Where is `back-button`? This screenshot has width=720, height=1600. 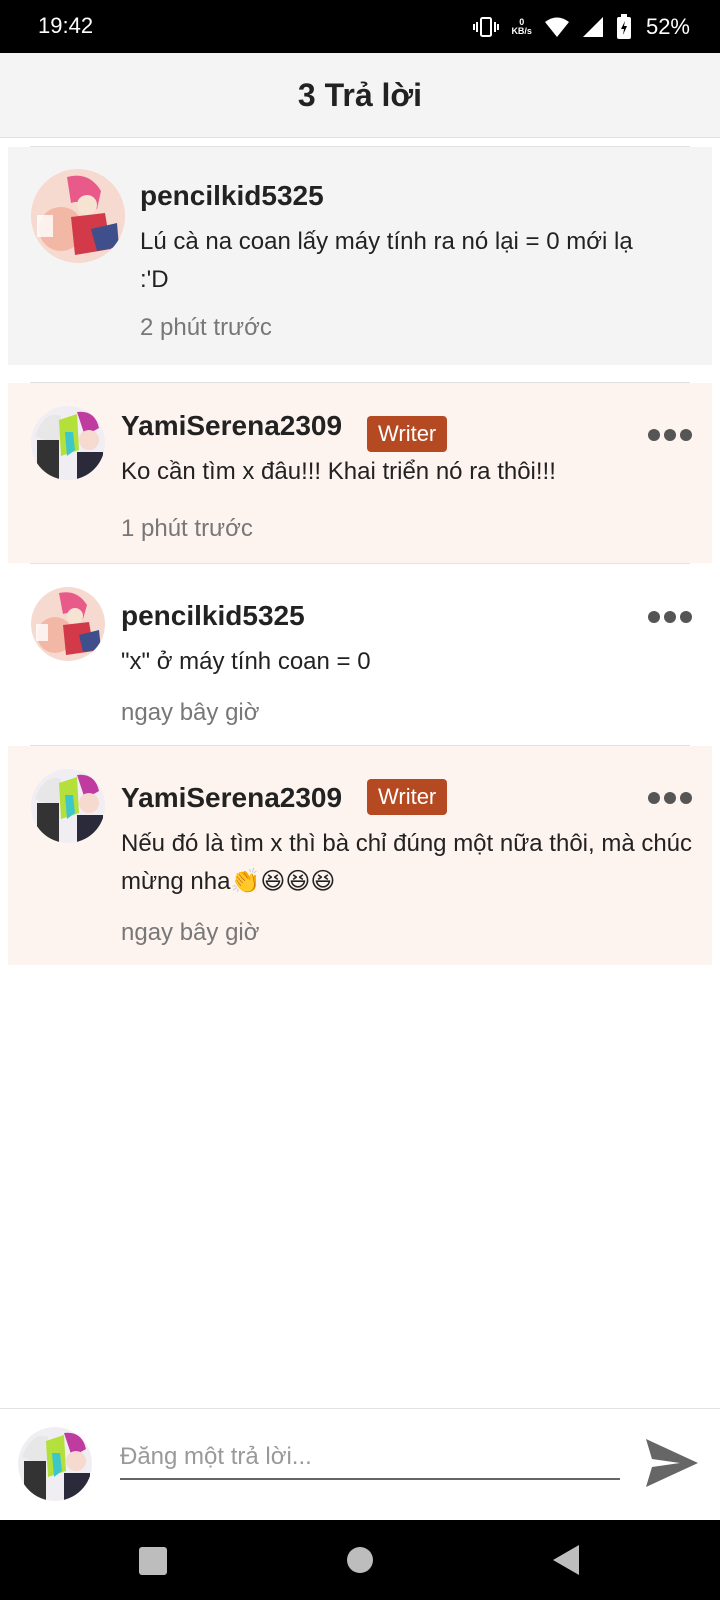 back-button is located at coordinates (566, 1560).